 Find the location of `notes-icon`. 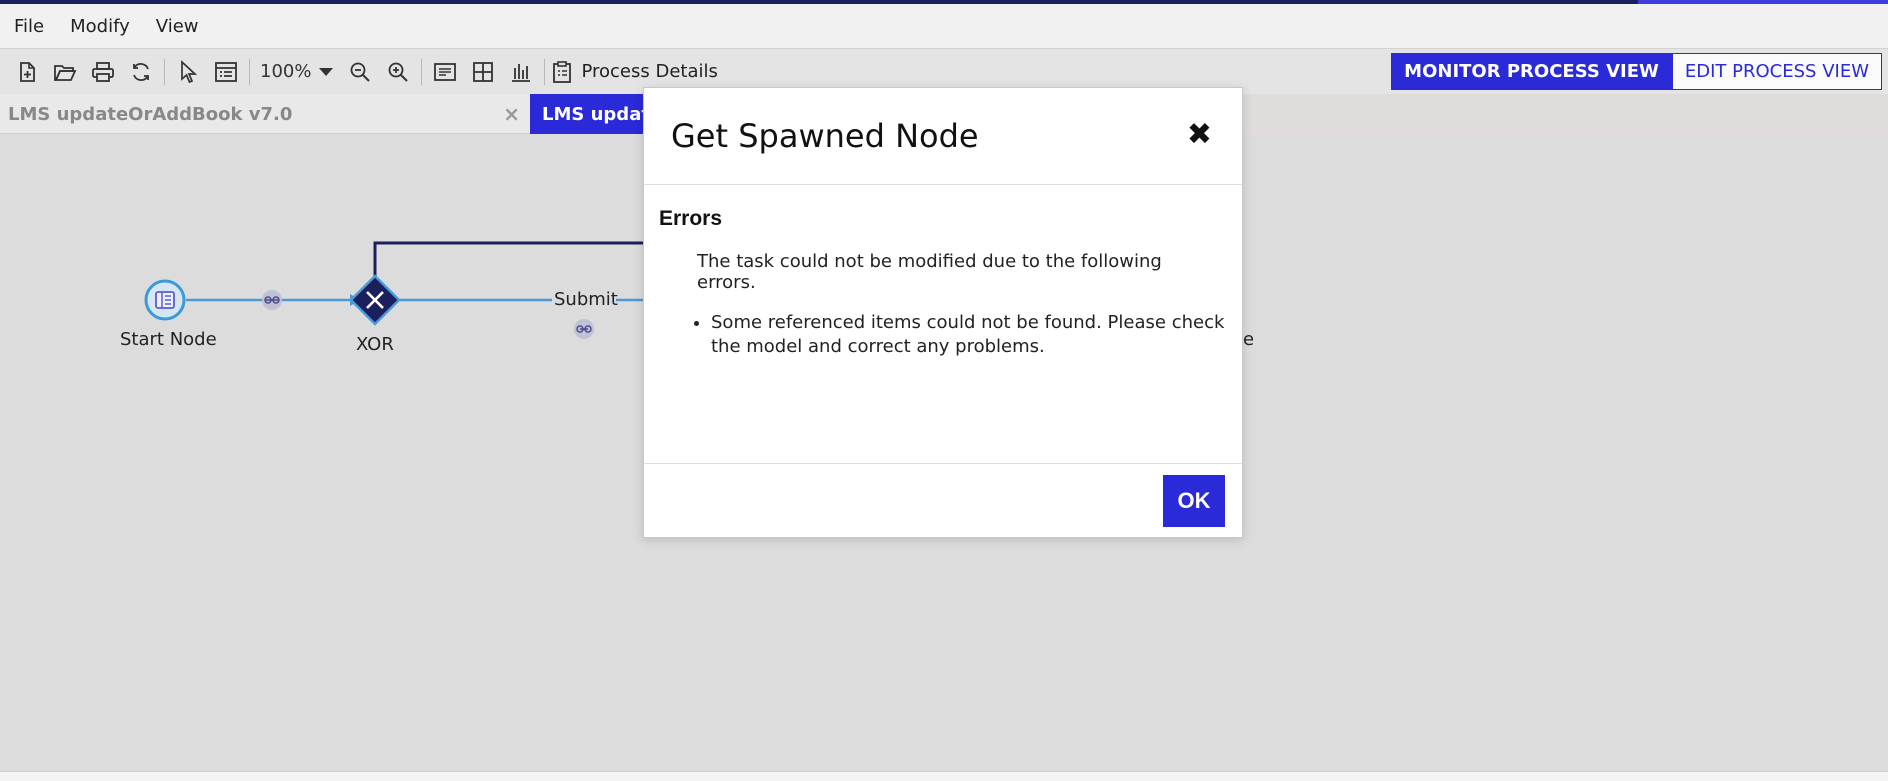

notes-icon is located at coordinates (445, 72).